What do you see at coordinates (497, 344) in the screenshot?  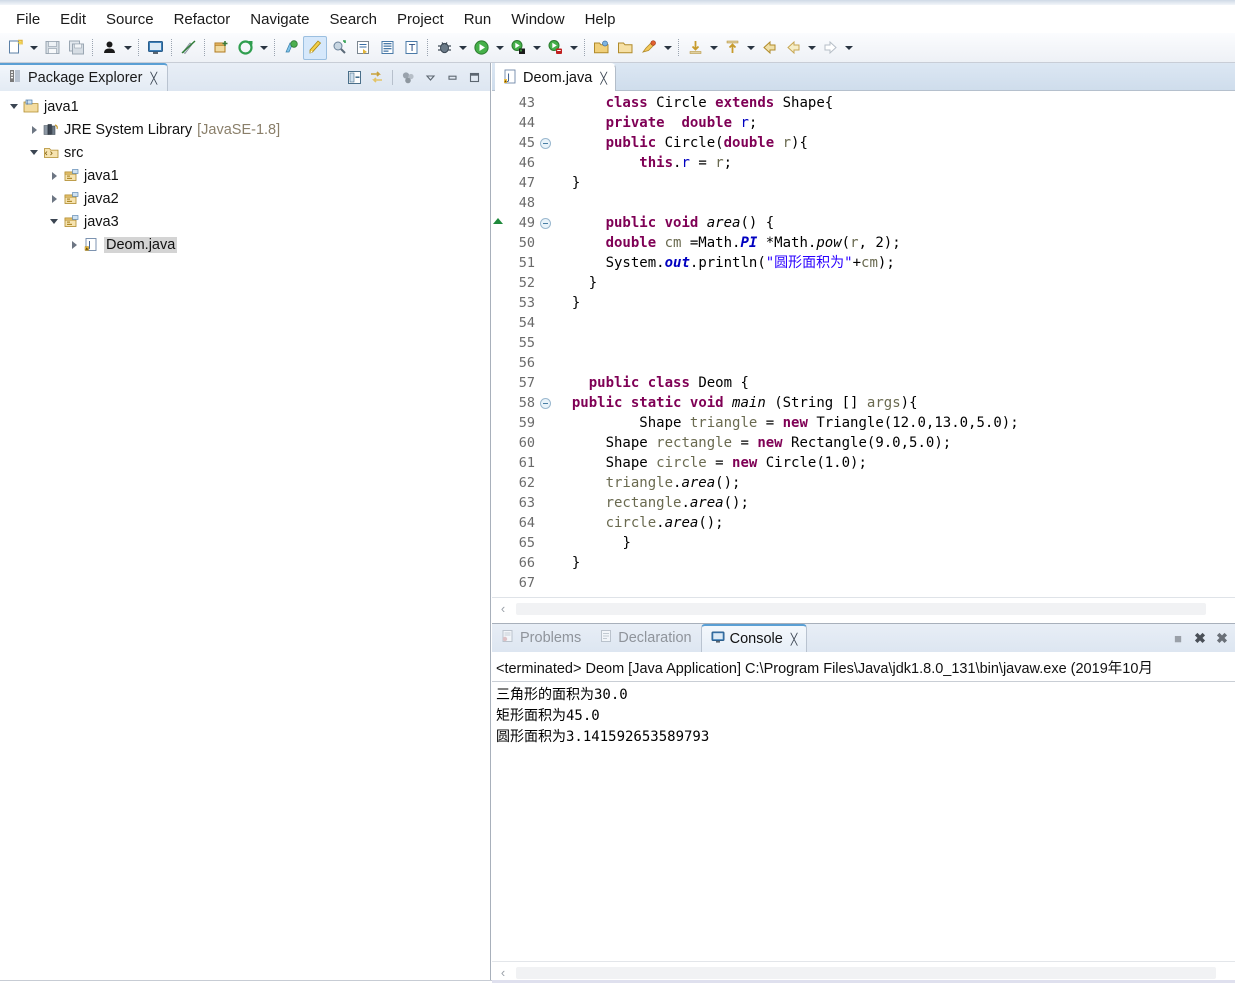 I see `editor-marker-bar` at bounding box center [497, 344].